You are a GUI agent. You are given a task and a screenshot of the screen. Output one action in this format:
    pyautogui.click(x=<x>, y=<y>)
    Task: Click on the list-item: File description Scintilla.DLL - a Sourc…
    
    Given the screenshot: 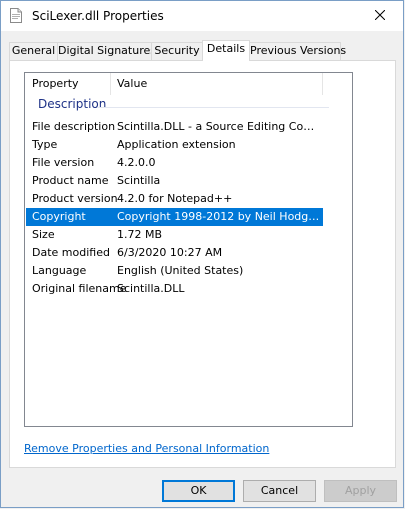 What is the action you would take?
    pyautogui.click(x=174, y=127)
    